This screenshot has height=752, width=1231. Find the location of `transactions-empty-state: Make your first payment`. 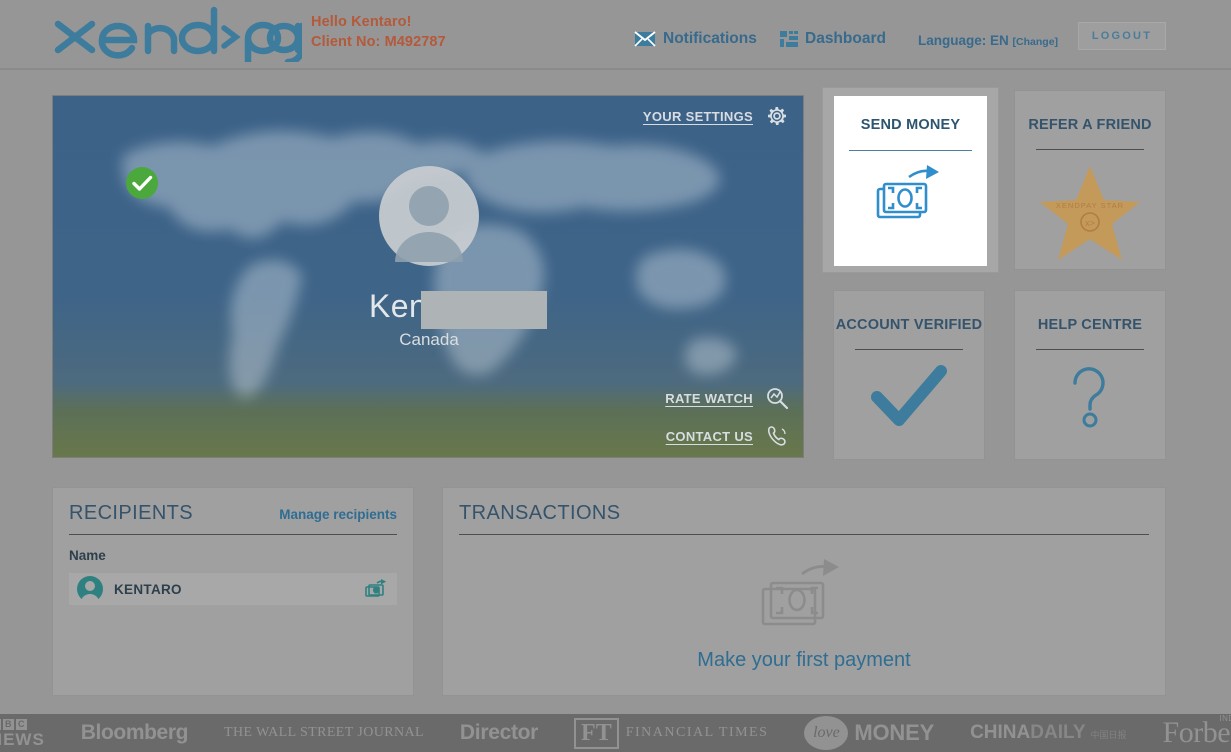

transactions-empty-state: Make your first payment is located at coordinates (804, 615).